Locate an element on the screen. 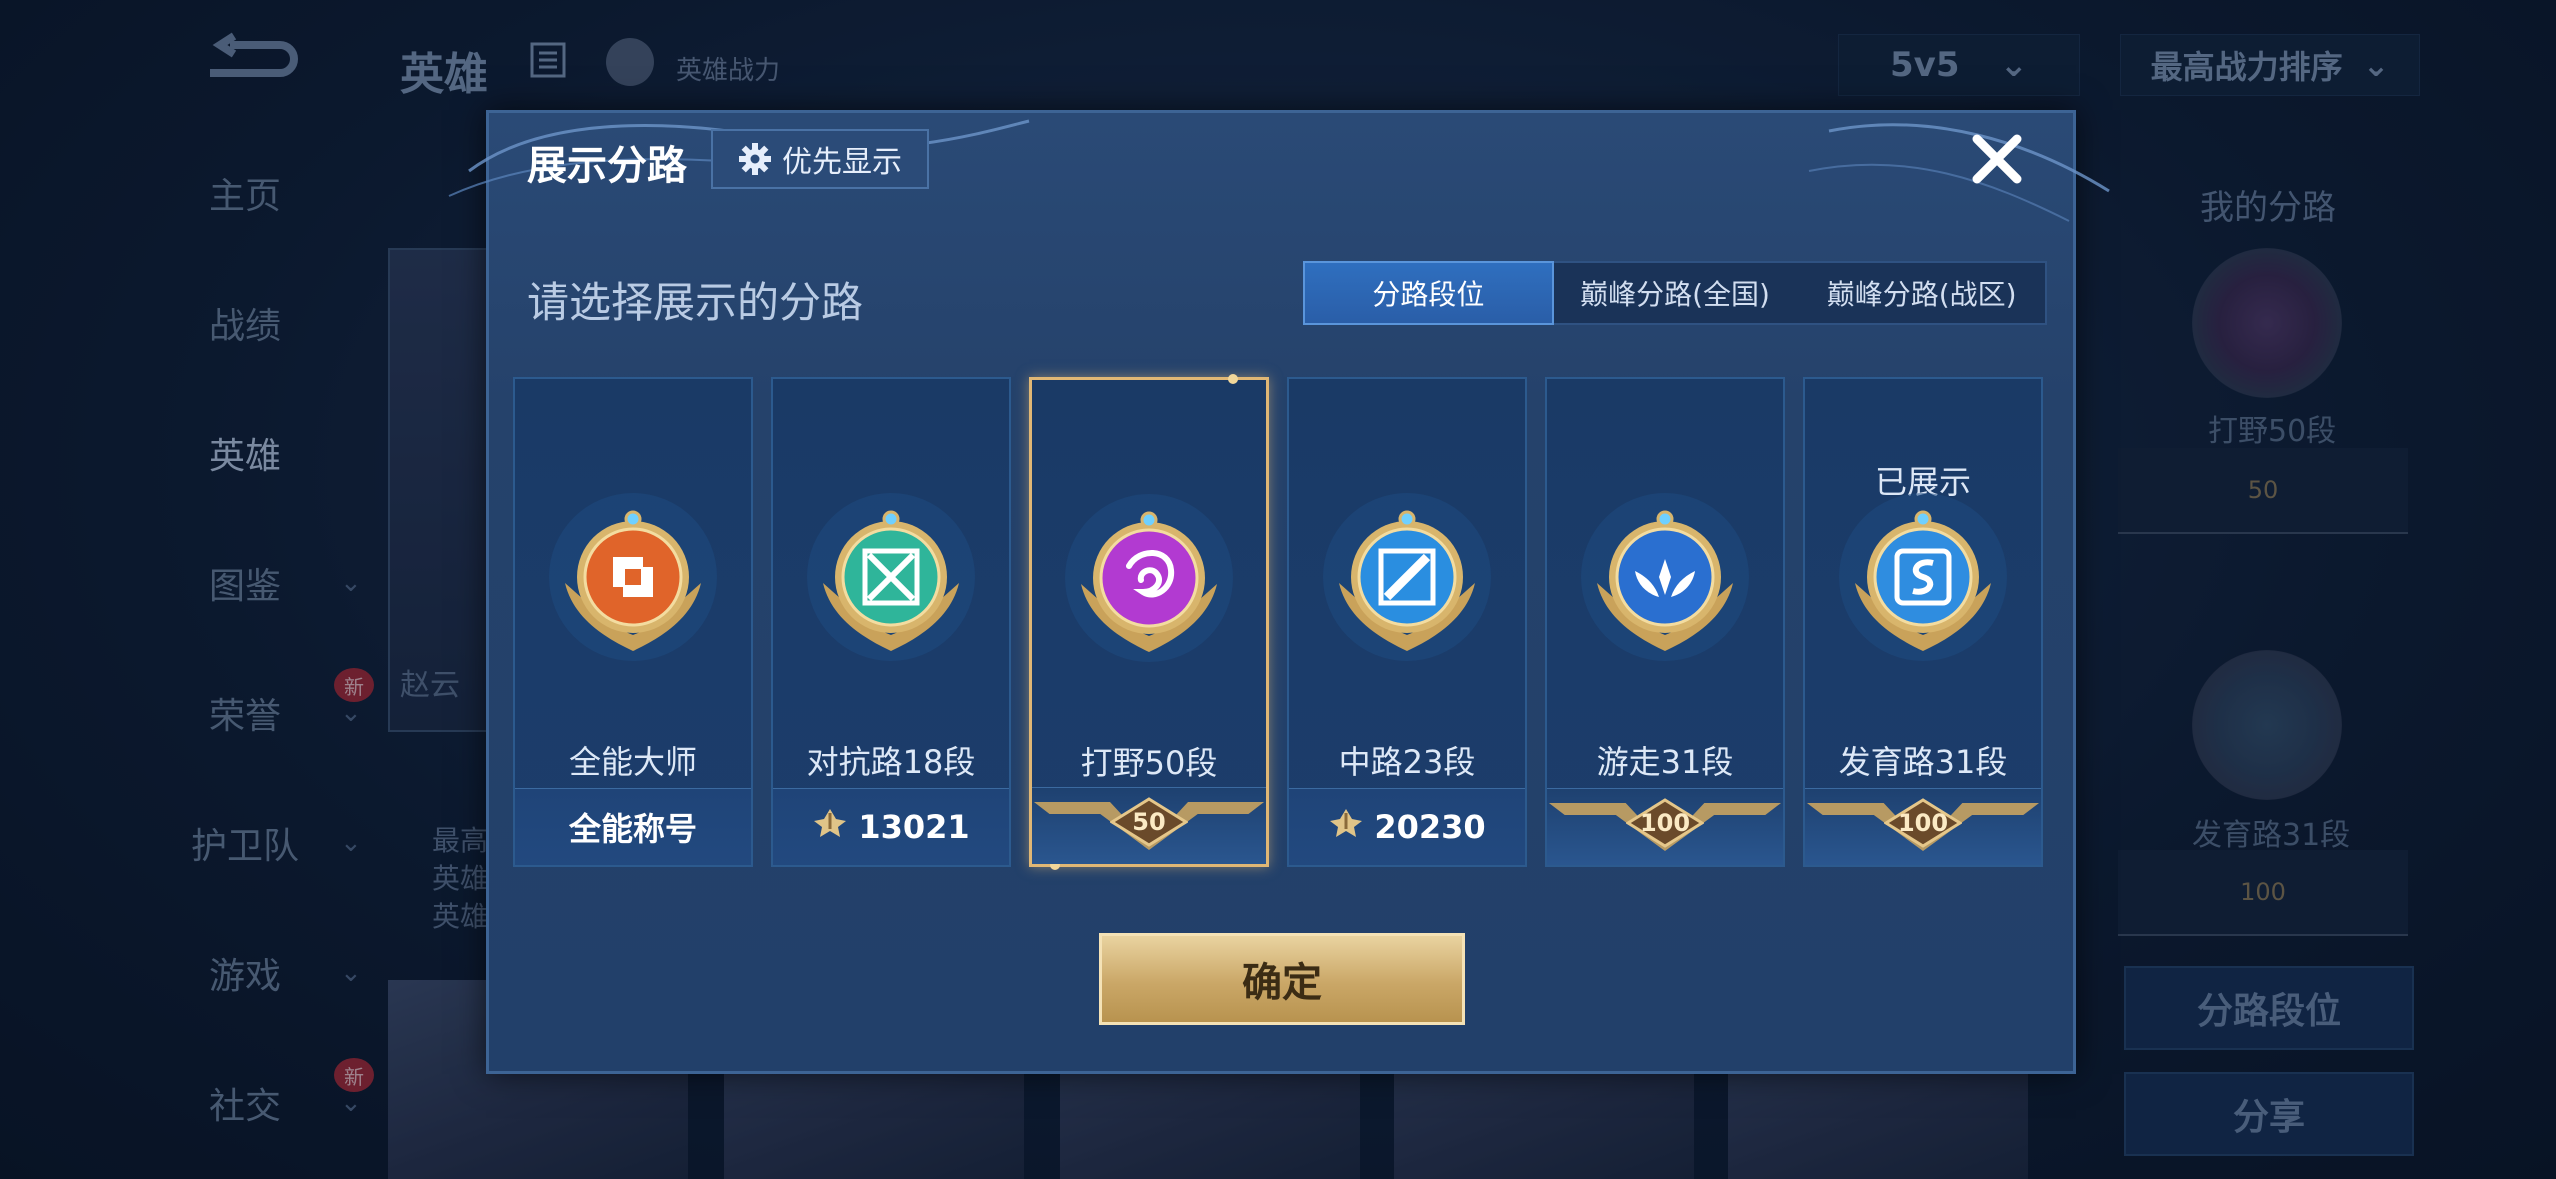 Image resolution: width=2556 pixels, height=1179 pixels. power-score-value: 13021 is located at coordinates (914, 827).